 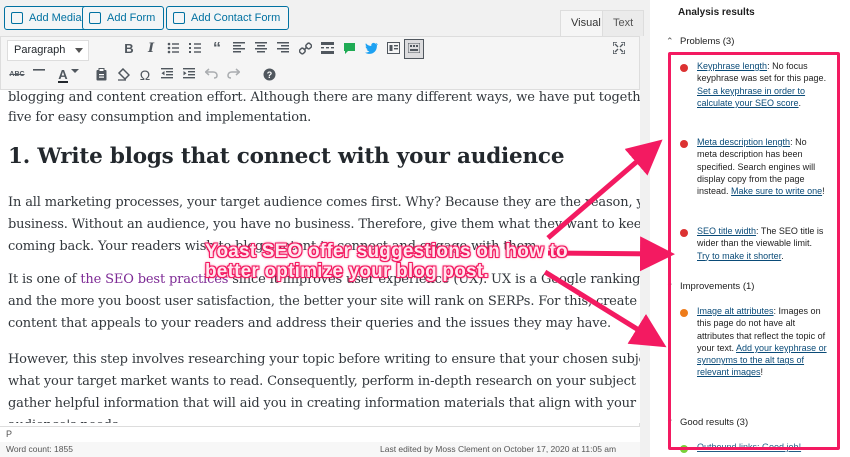 What do you see at coordinates (716, 12) in the screenshot?
I see `analysis-title: Analysis results` at bounding box center [716, 12].